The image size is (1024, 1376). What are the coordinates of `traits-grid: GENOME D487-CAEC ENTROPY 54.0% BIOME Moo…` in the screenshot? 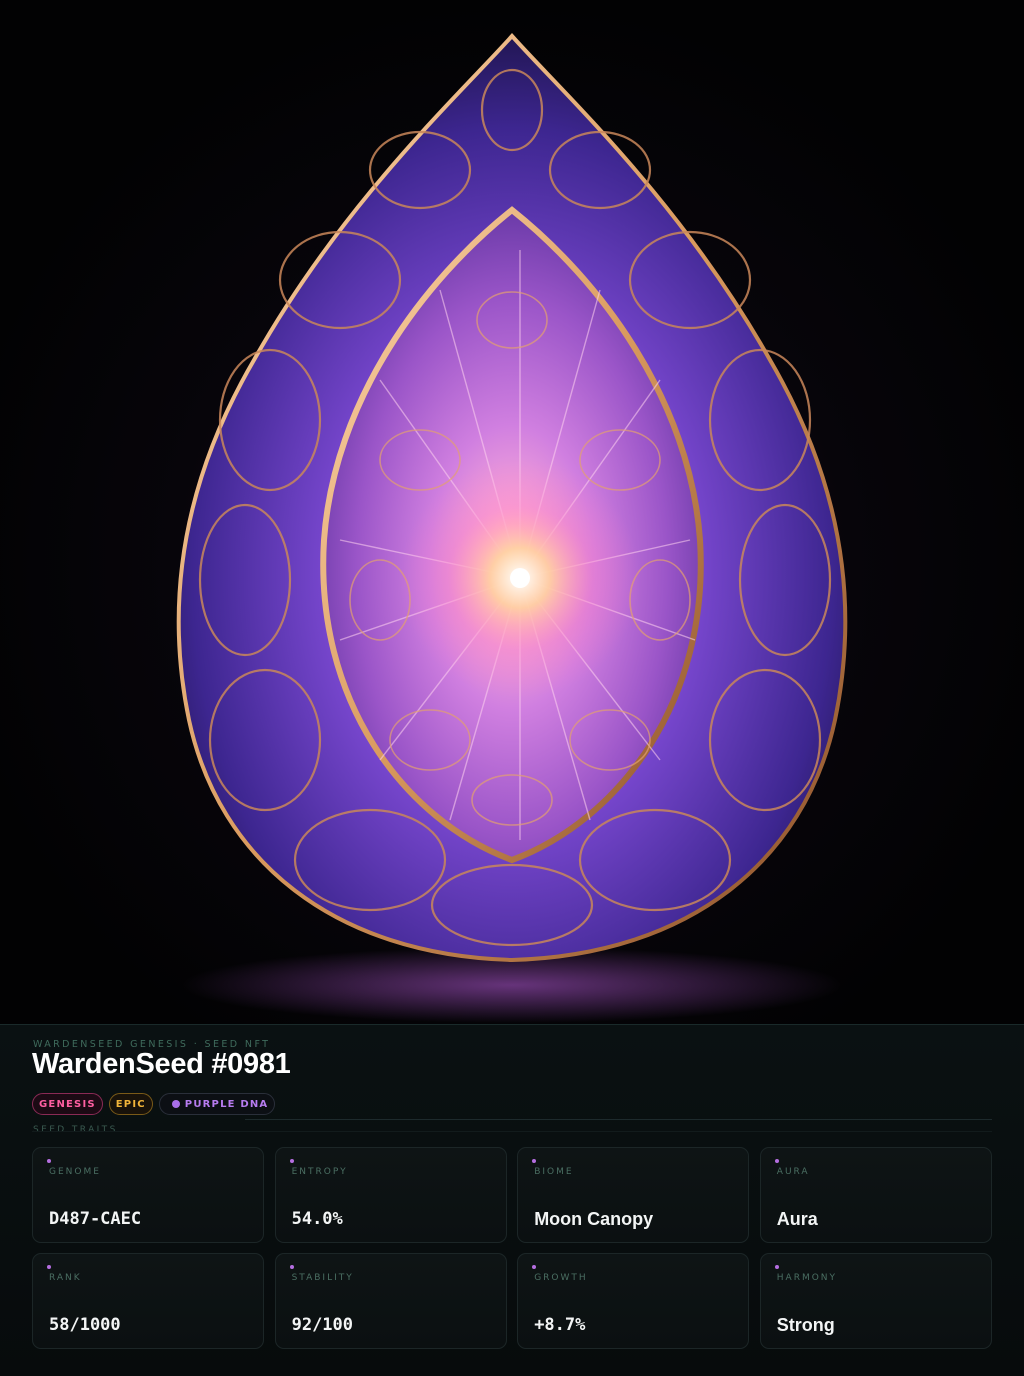 It's located at (512, 1248).